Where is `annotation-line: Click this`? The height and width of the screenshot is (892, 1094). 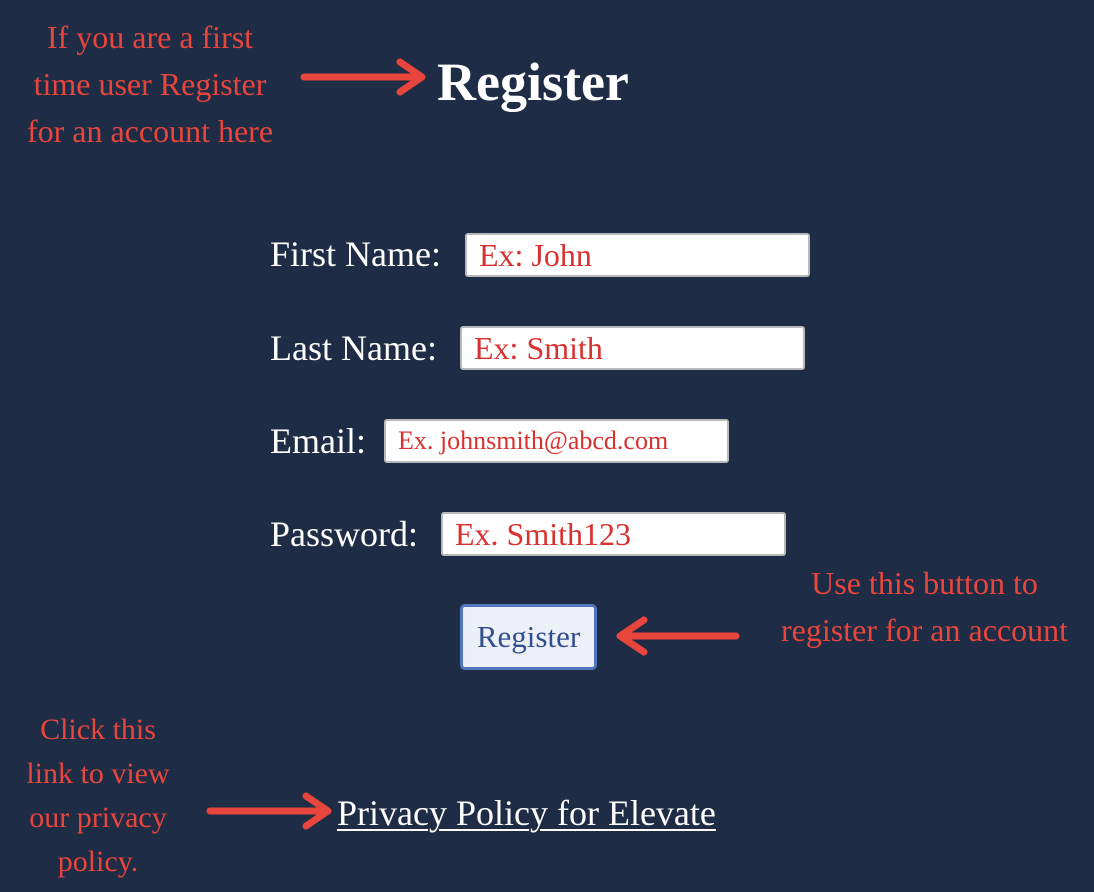 annotation-line: Click this is located at coordinates (98, 729).